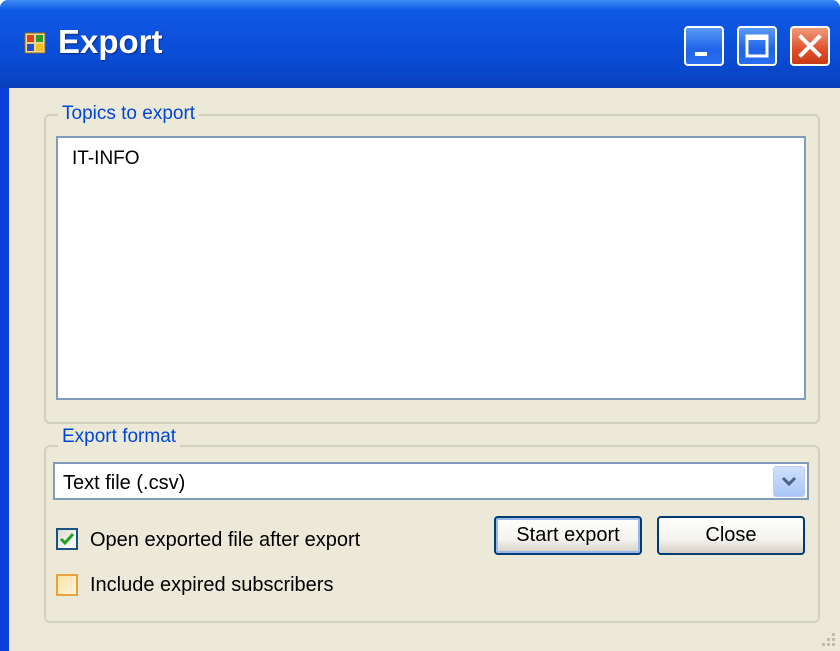 Image resolution: width=840 pixels, height=651 pixels. I want to click on format-group-label: Export format, so click(119, 437).